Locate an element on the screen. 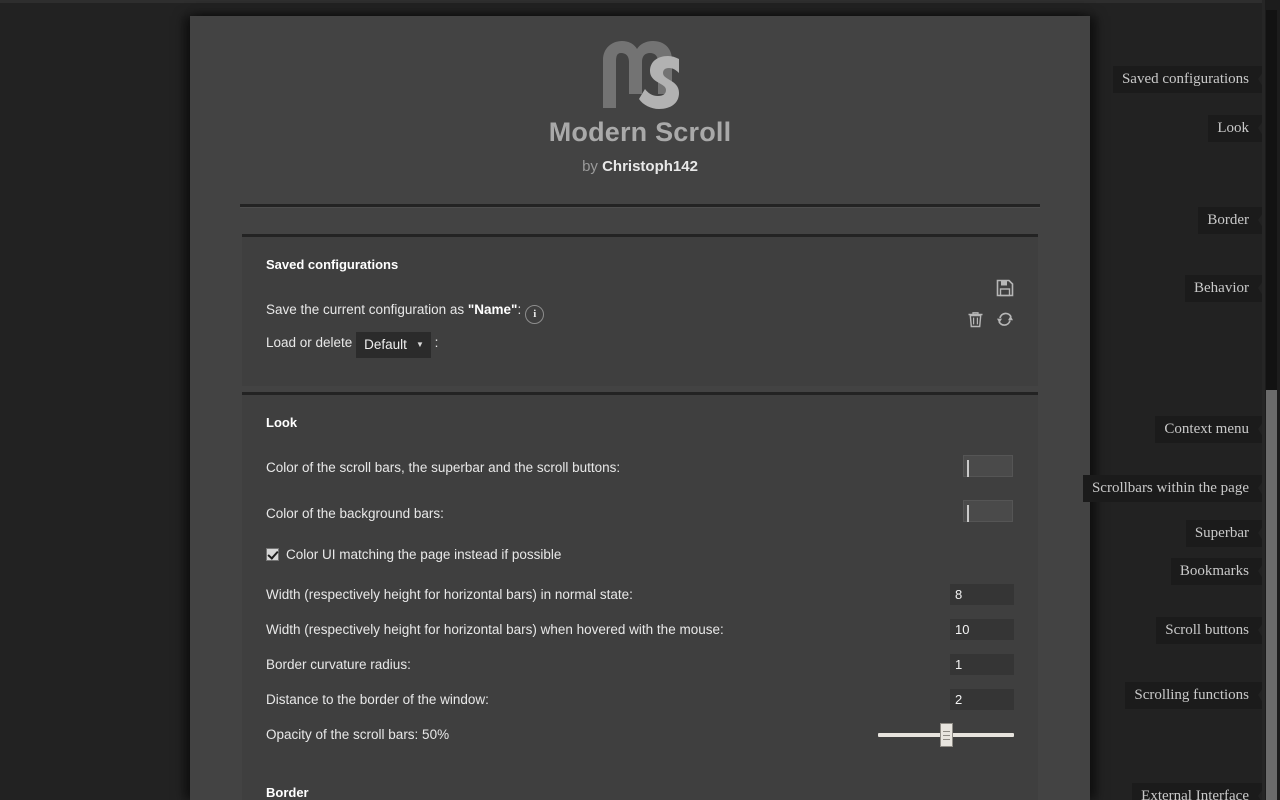 Image resolution: width=1280 pixels, height=800 pixels. width-hover-input: 10 is located at coordinates (982, 629).